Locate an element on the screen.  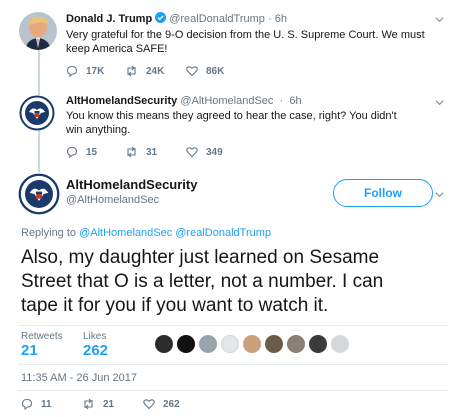
main-tweet-reply-button: 11 is located at coordinates (36, 404).